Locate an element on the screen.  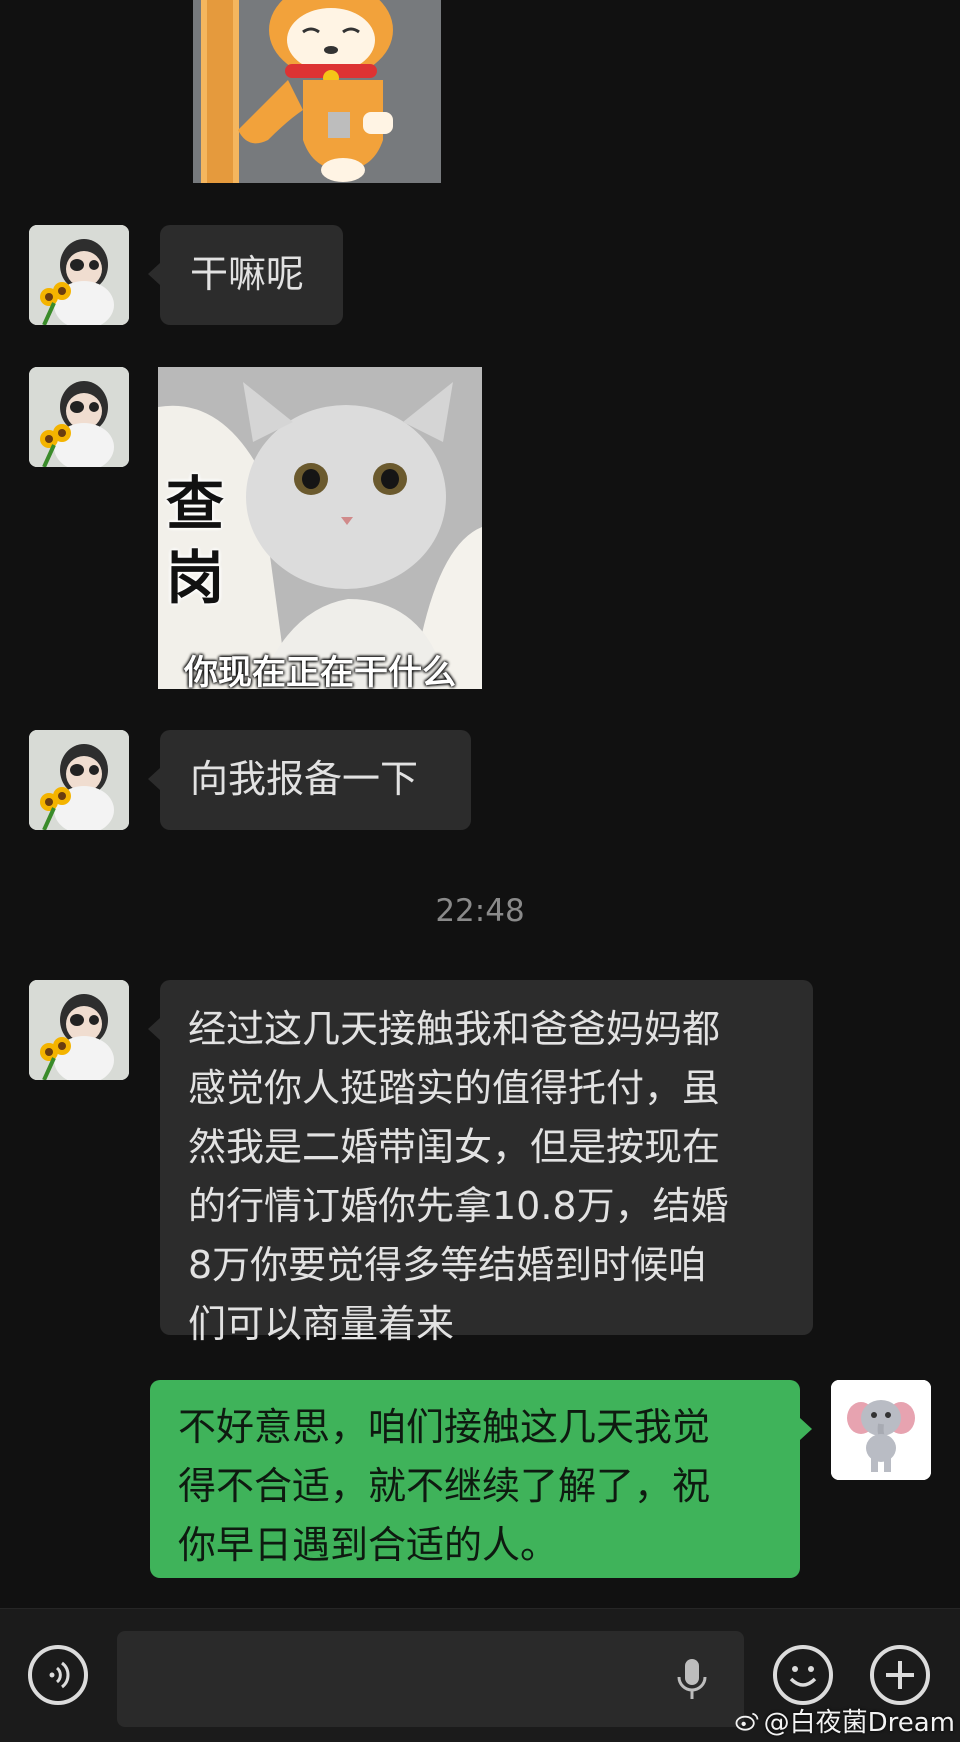
voice-toggle-button is located at coordinates (58, 1675).